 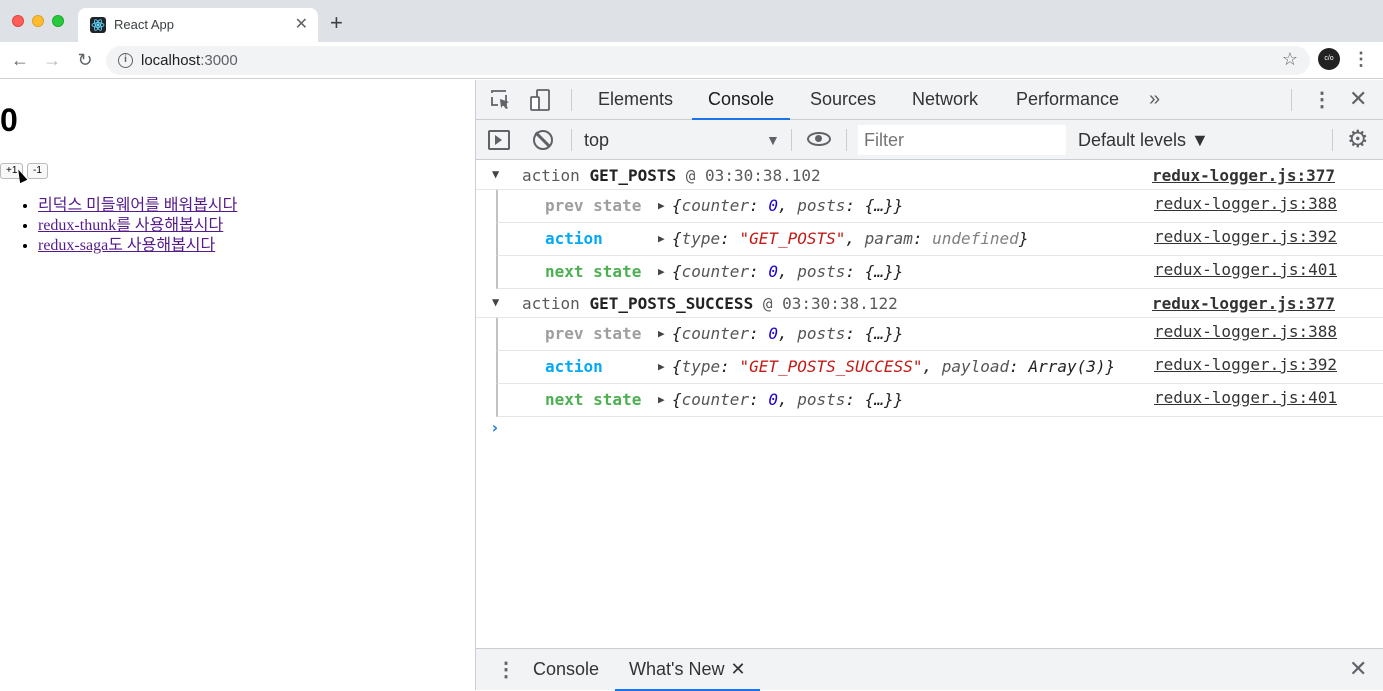 I want to click on more-tabs-chevron-icon: », so click(x=1154, y=99).